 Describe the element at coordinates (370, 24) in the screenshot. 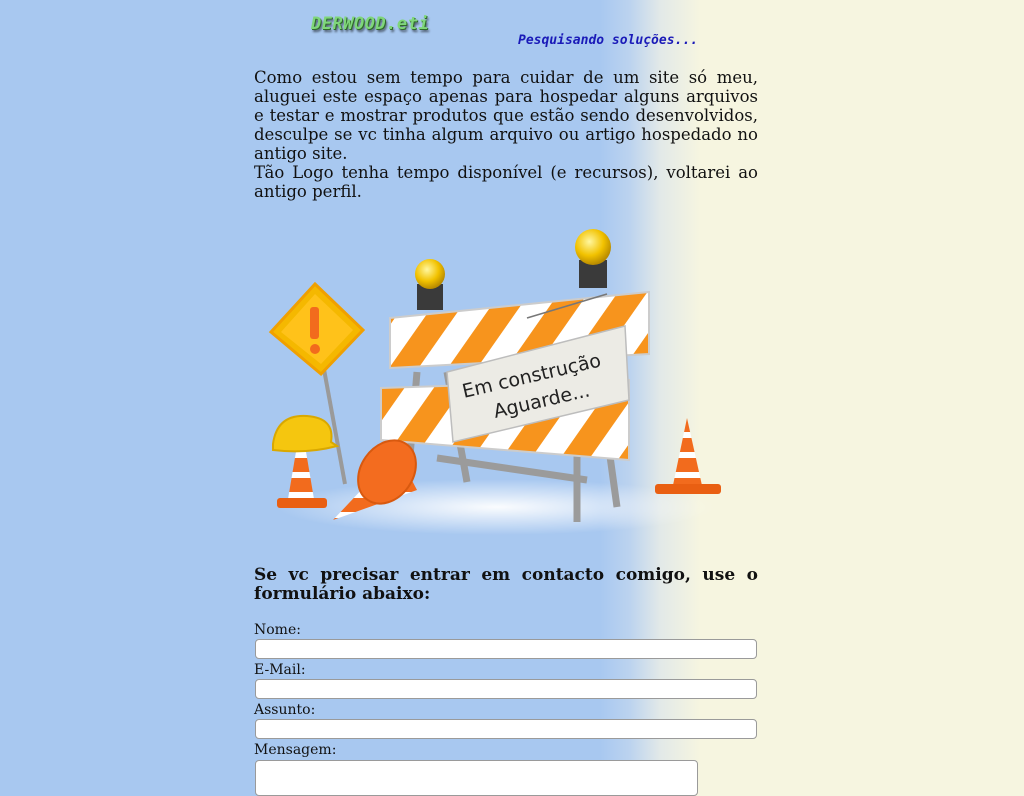

I see `site-logo: DERWOOD.eti` at that location.